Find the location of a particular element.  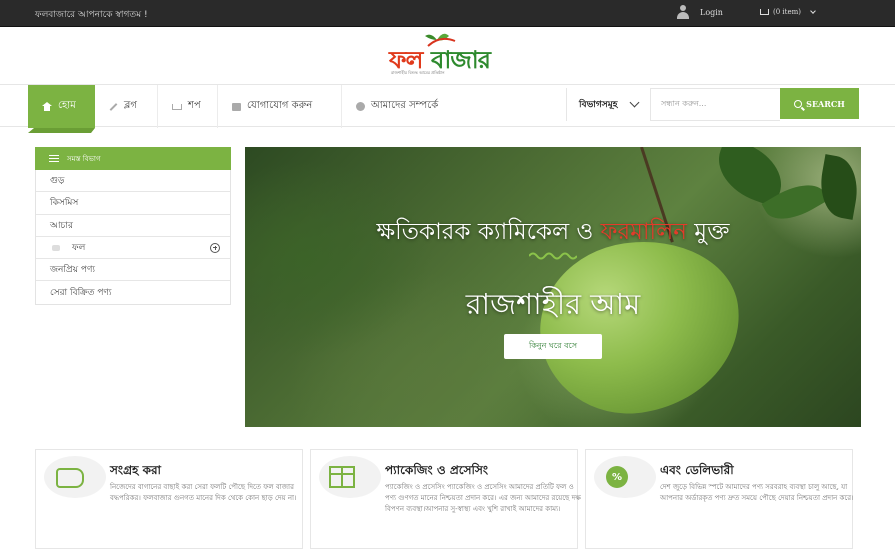

feature-icon-wrap: % is located at coordinates (625, 477).